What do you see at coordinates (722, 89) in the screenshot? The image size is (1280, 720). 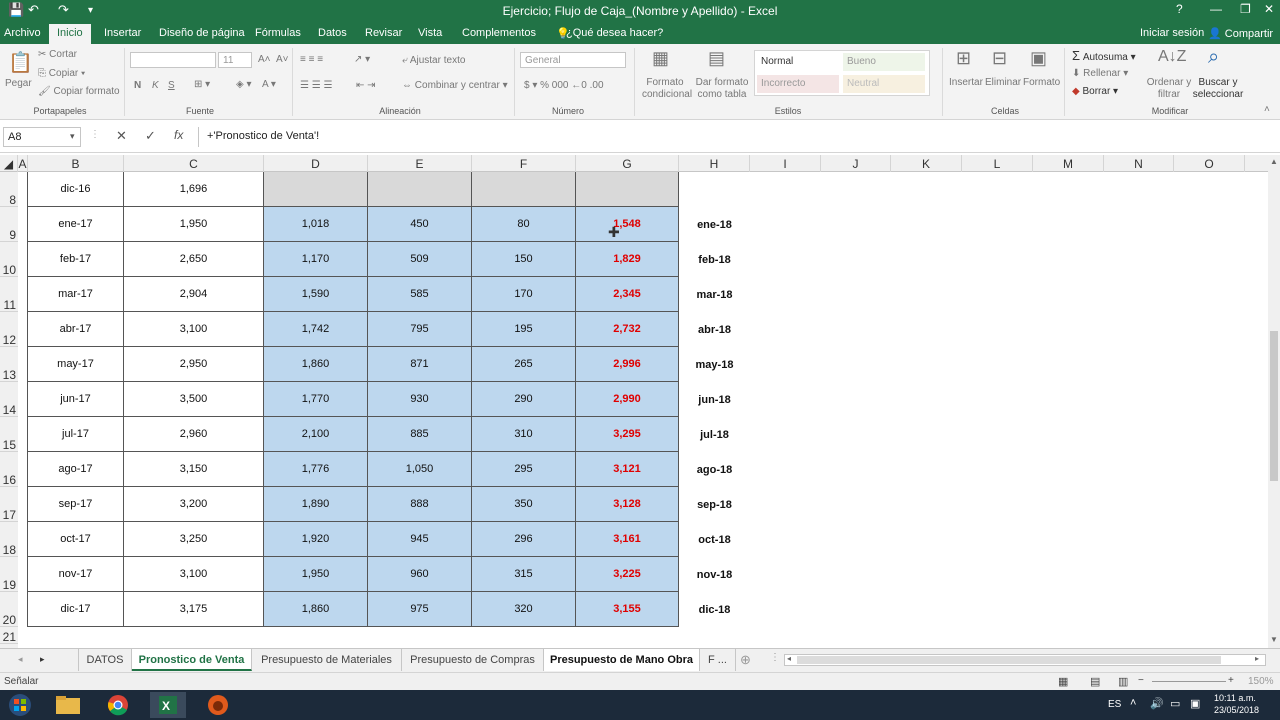 I see `format-as-table-button: Dar formato como tabla` at bounding box center [722, 89].